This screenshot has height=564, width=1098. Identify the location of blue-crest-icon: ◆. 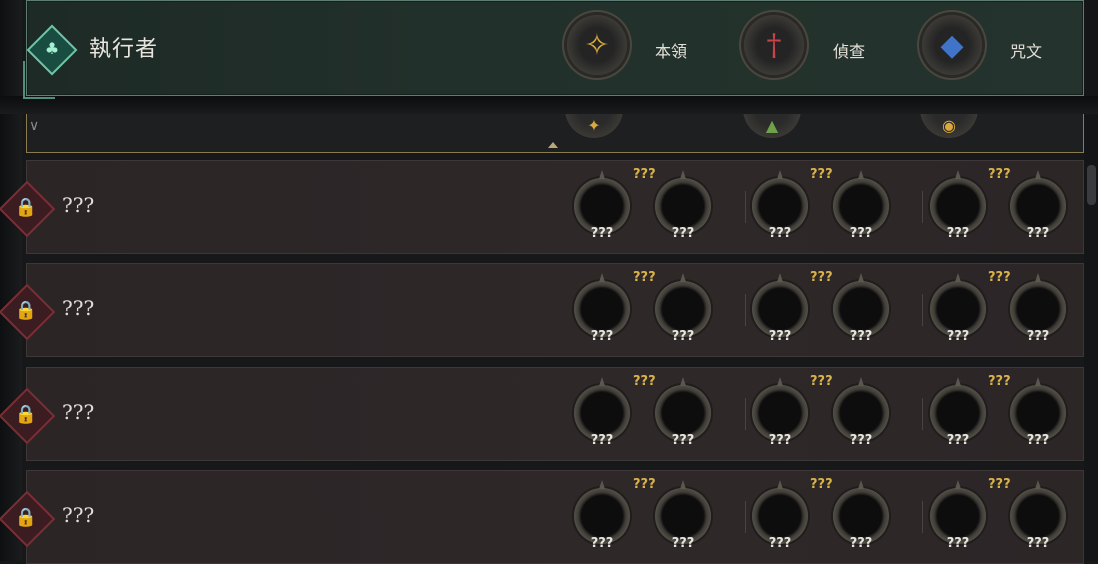
(952, 45).